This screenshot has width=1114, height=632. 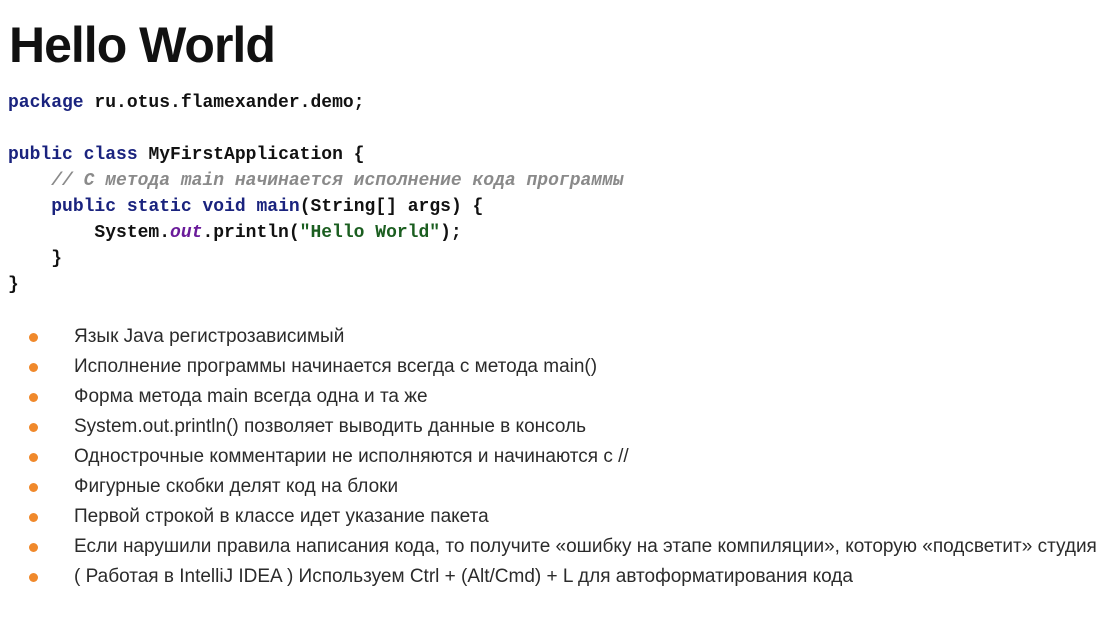 I want to click on slide-title: Hello World, so click(x=142, y=45).